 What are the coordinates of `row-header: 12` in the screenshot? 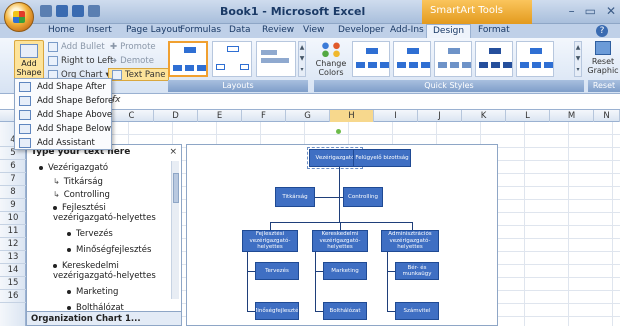 It's located at (13, 244).